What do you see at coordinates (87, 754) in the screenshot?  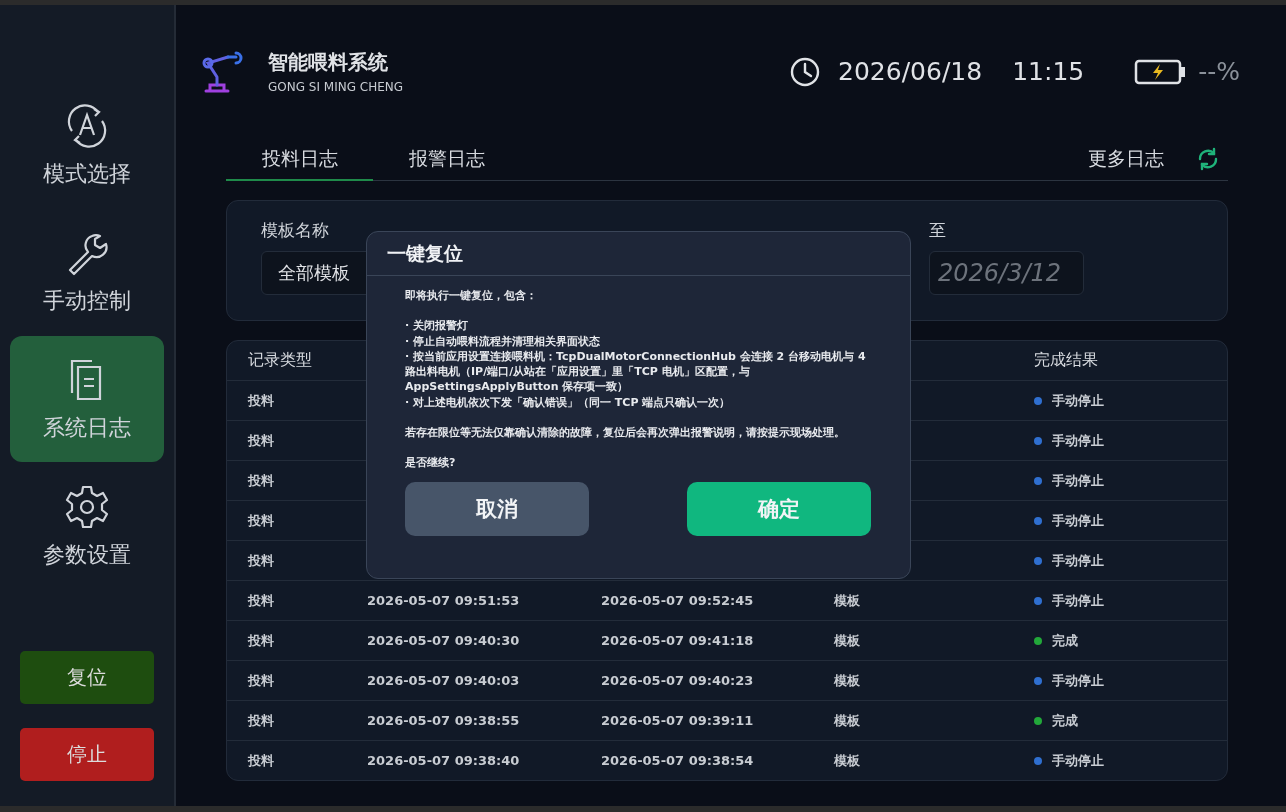 I see `stop-button: 停止` at bounding box center [87, 754].